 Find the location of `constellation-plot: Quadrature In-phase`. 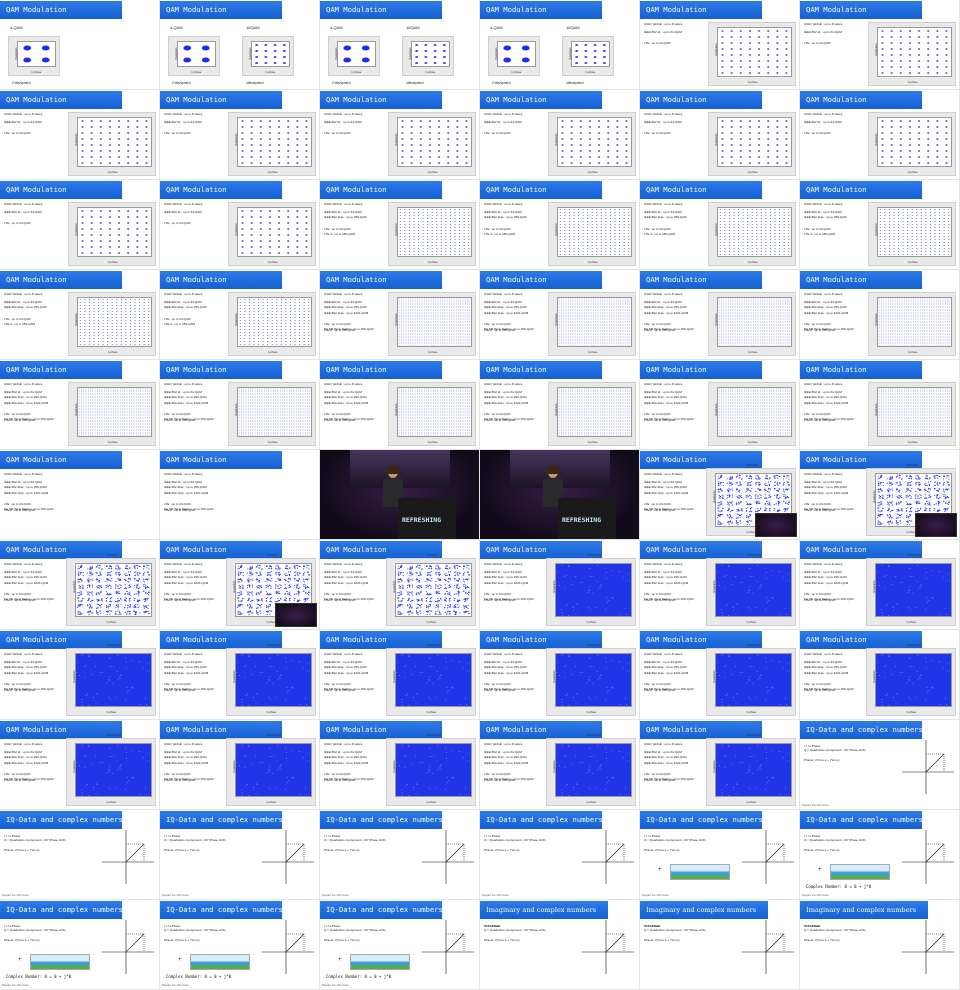

constellation-plot: Quadrature In-phase is located at coordinates (752, 324).